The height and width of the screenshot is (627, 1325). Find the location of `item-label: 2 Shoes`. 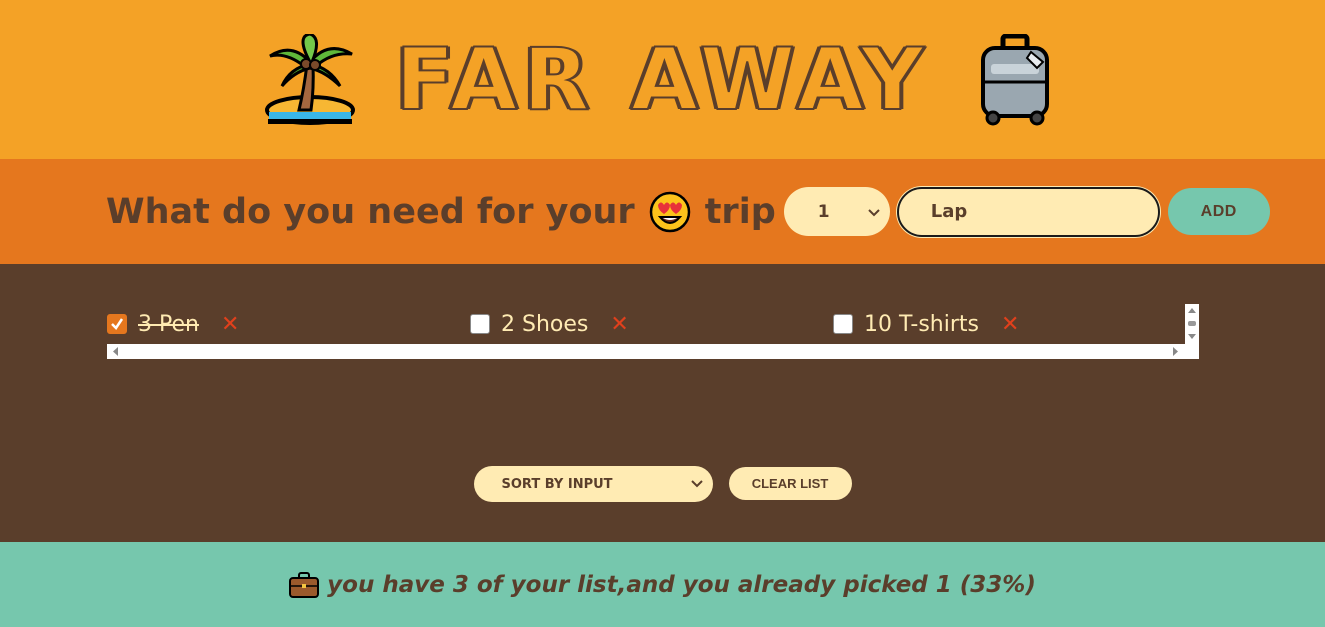

item-label: 2 Shoes is located at coordinates (545, 324).